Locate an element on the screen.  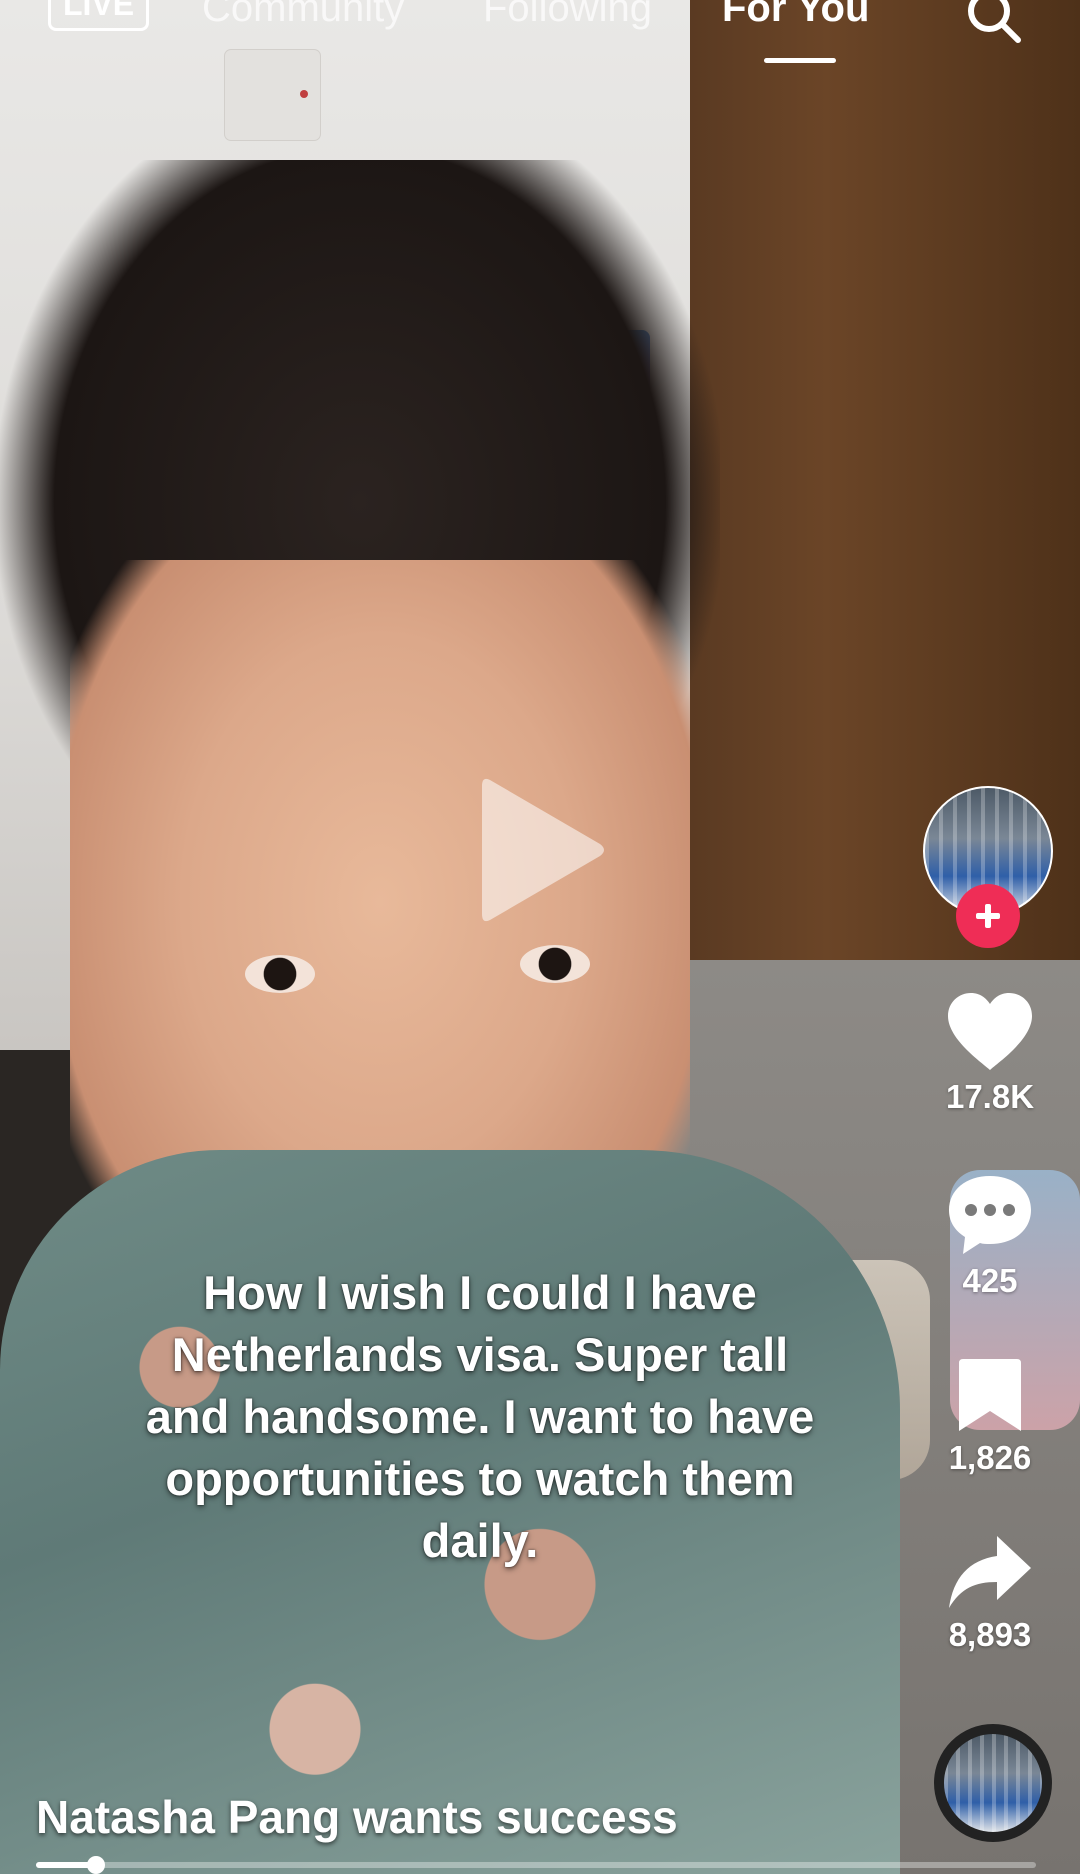
share-button: 8,893 is located at coordinates (990, 1593).